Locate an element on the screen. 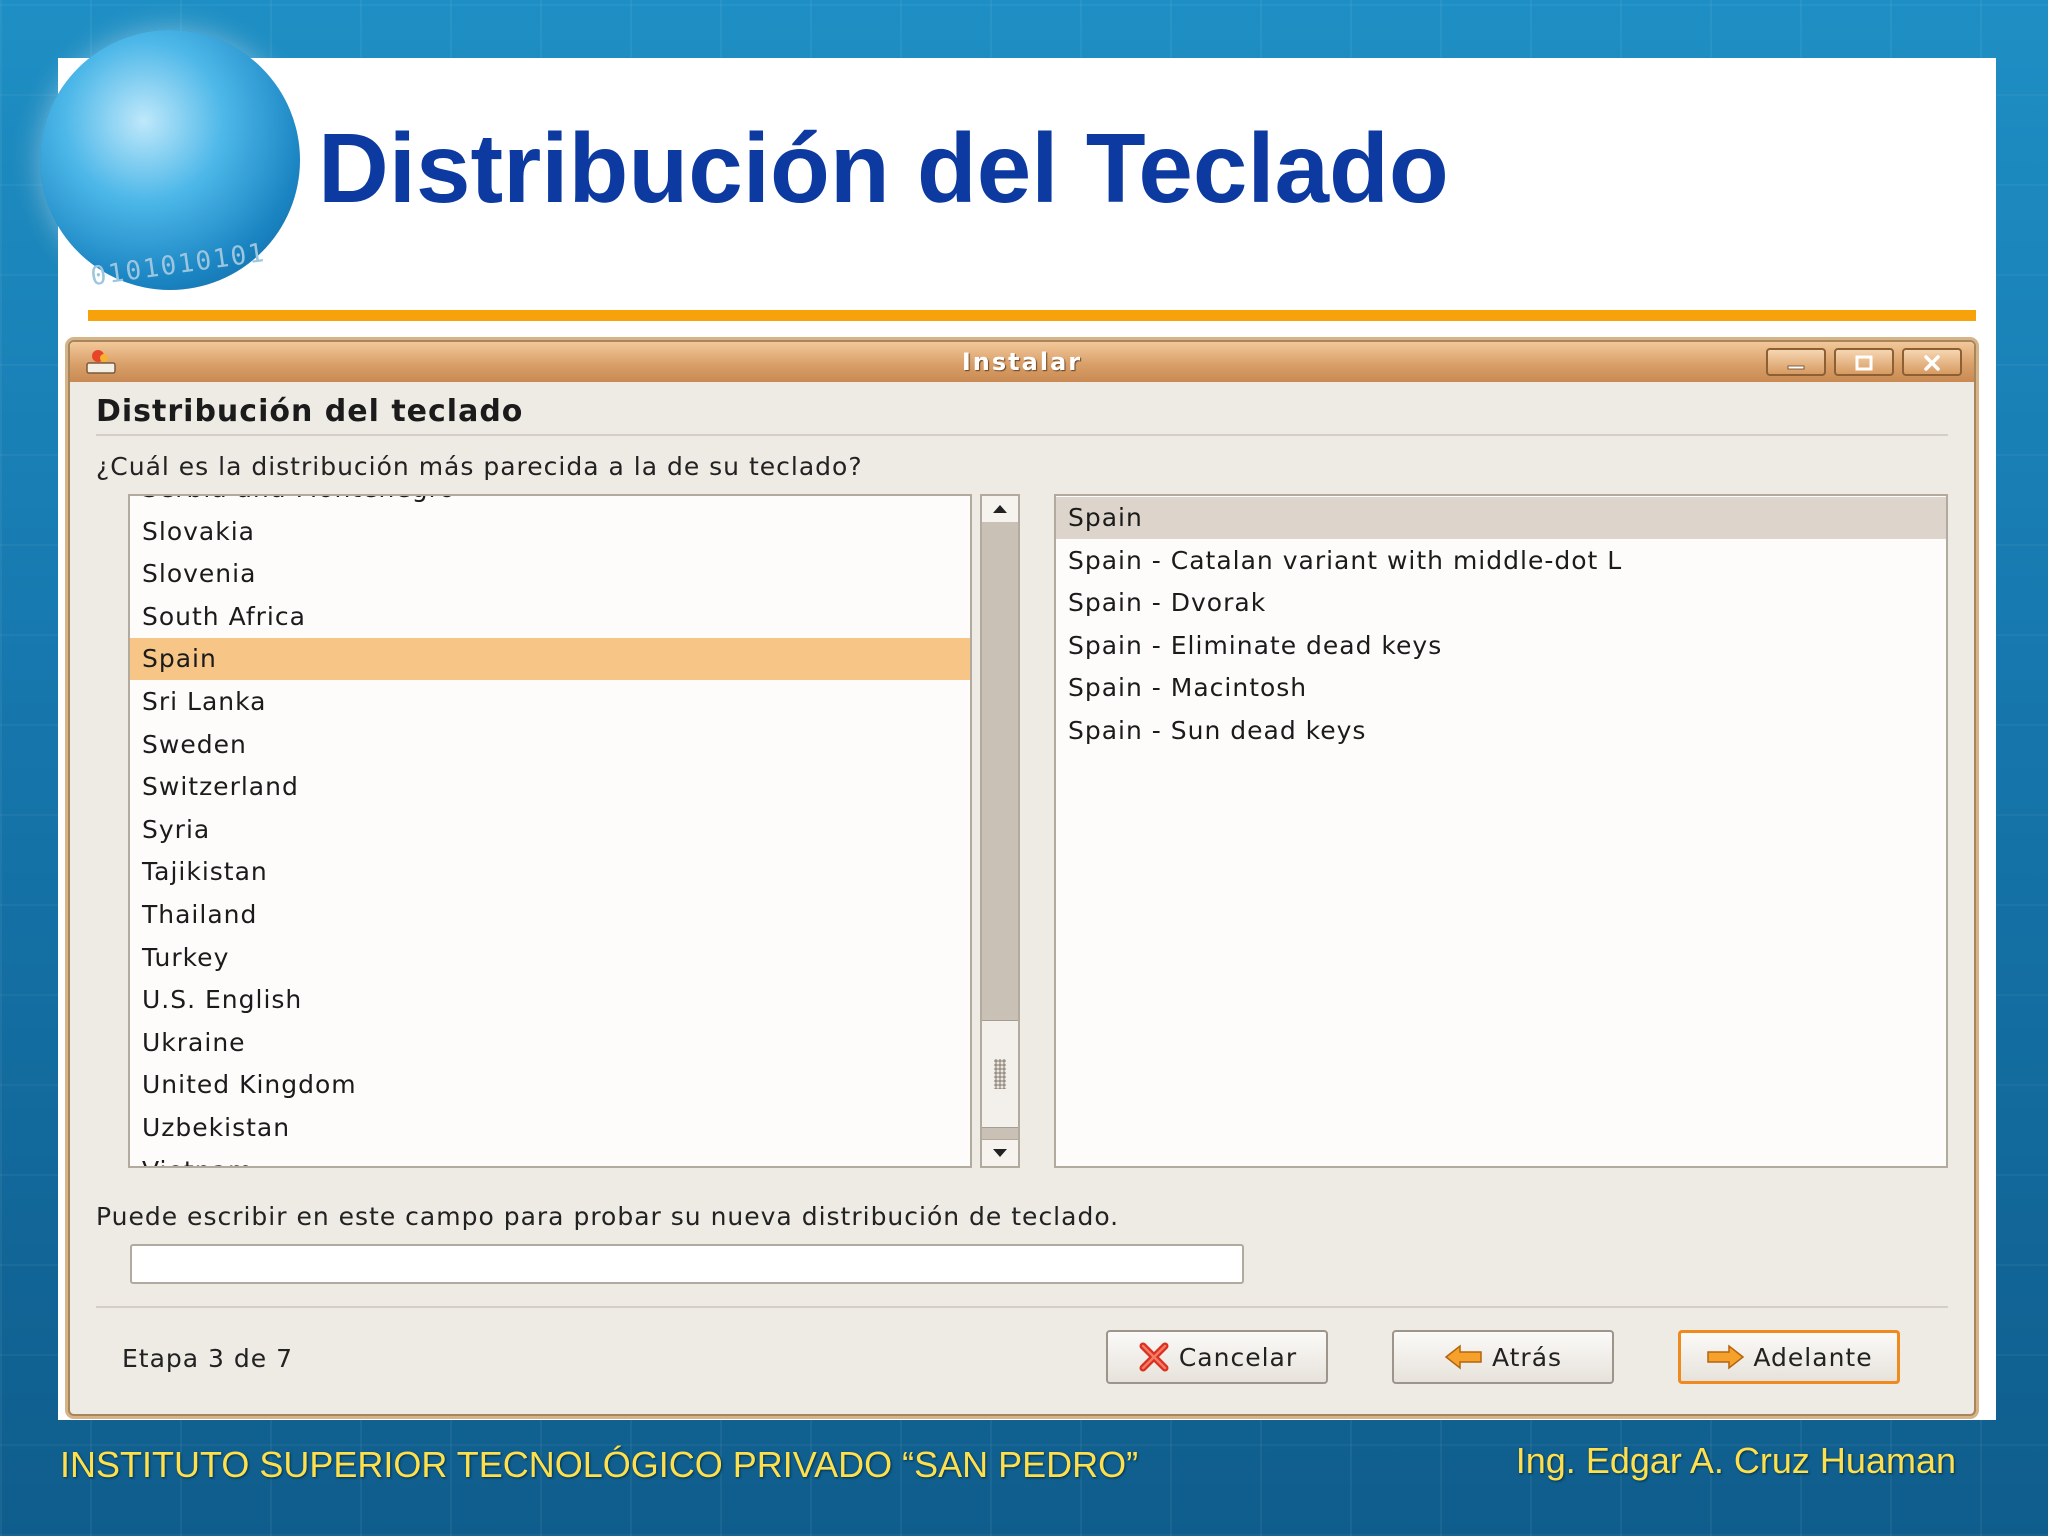 The height and width of the screenshot is (1536, 2048). close-button is located at coordinates (1932, 362).